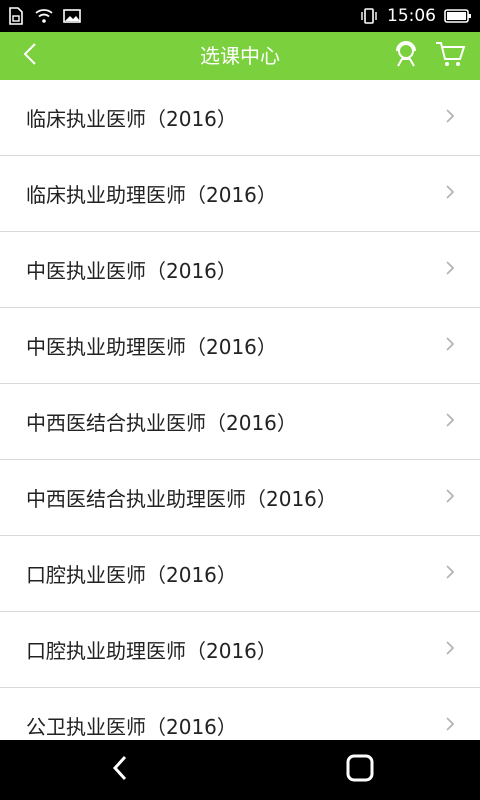  What do you see at coordinates (369, 16) in the screenshot?
I see `vibrate-icon` at bounding box center [369, 16].